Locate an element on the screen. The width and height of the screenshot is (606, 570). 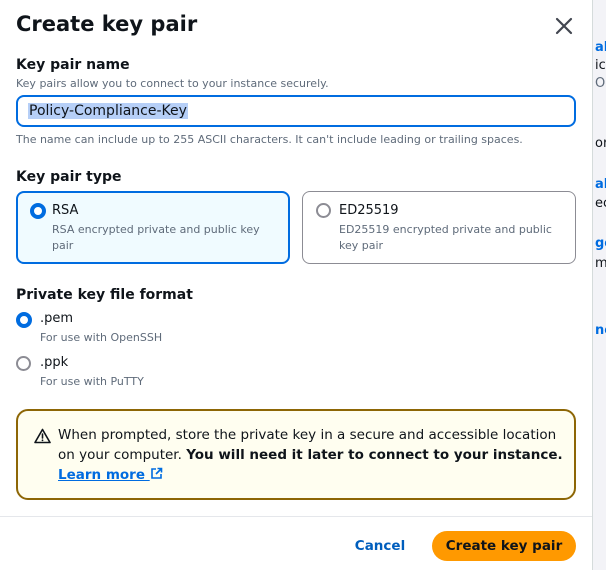
learn-more-link: Learn more is located at coordinates (110, 475).